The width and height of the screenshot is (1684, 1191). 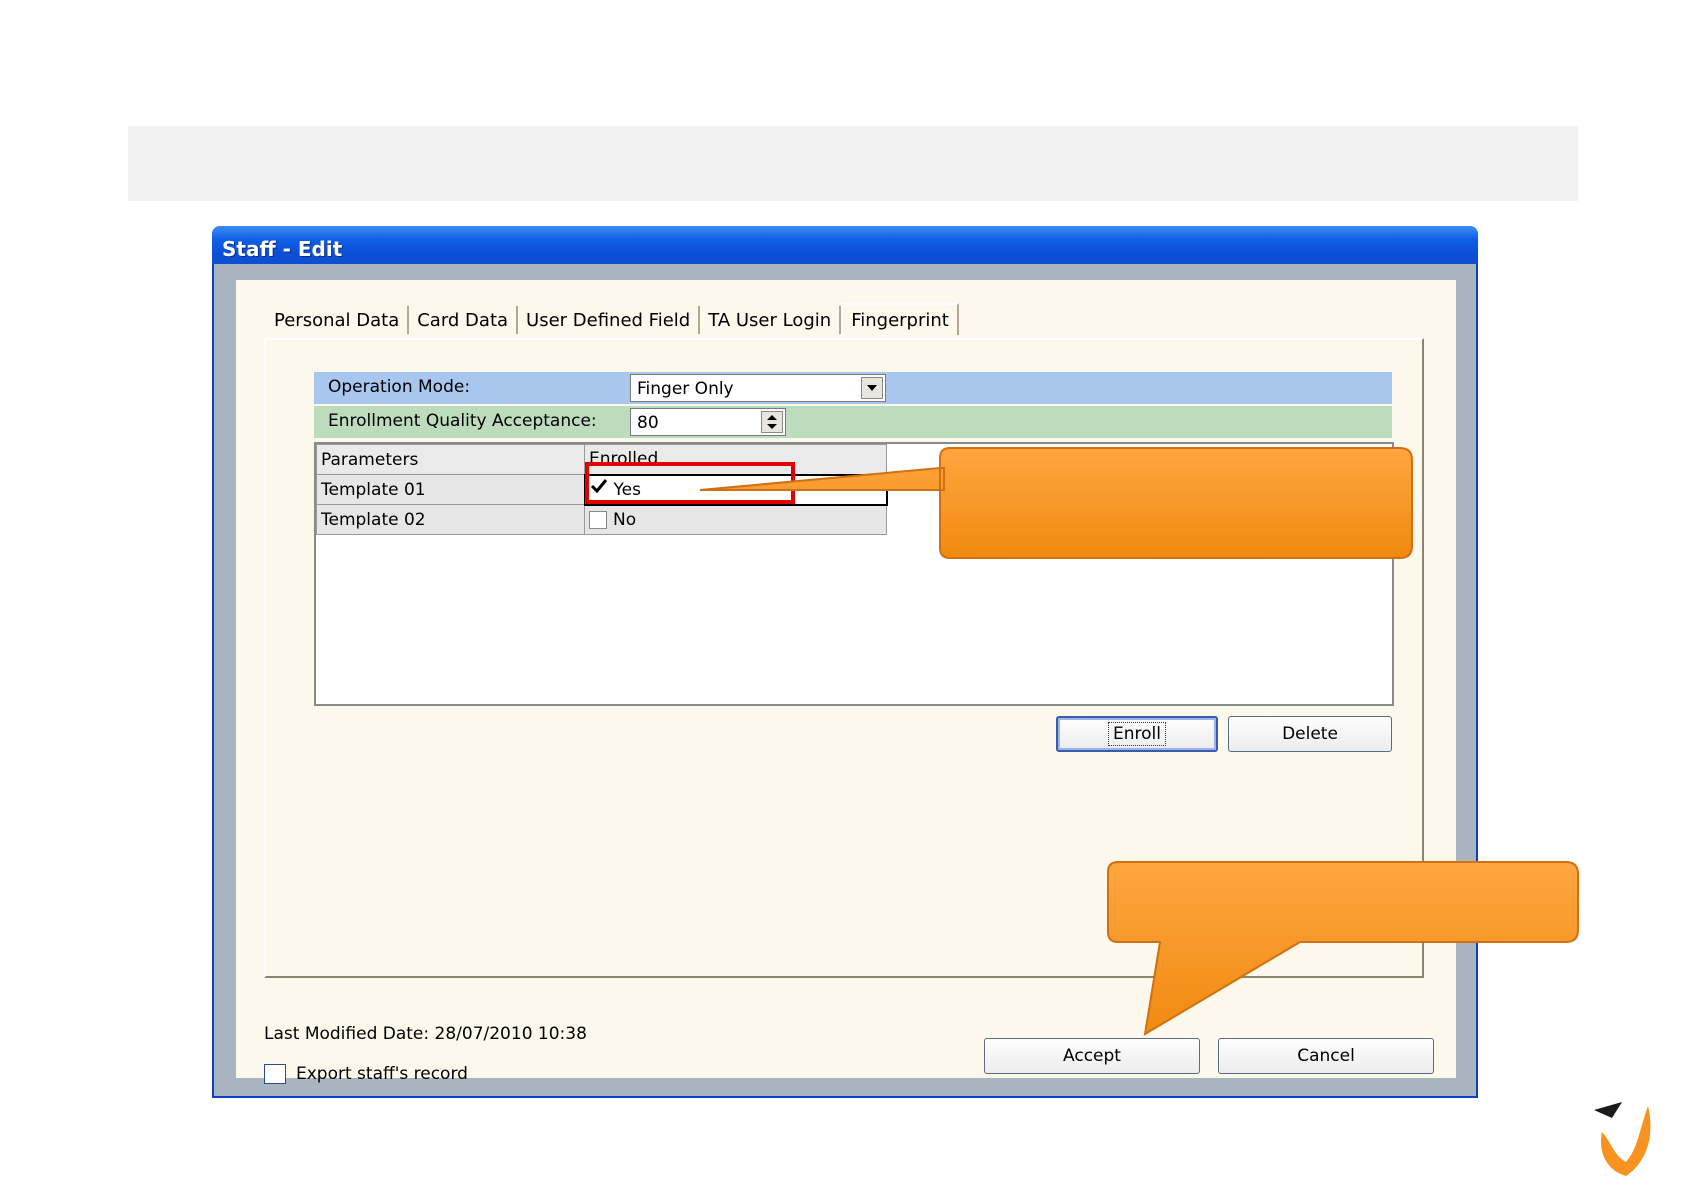 What do you see at coordinates (1092, 1056) in the screenshot?
I see `accept-button: Accept` at bounding box center [1092, 1056].